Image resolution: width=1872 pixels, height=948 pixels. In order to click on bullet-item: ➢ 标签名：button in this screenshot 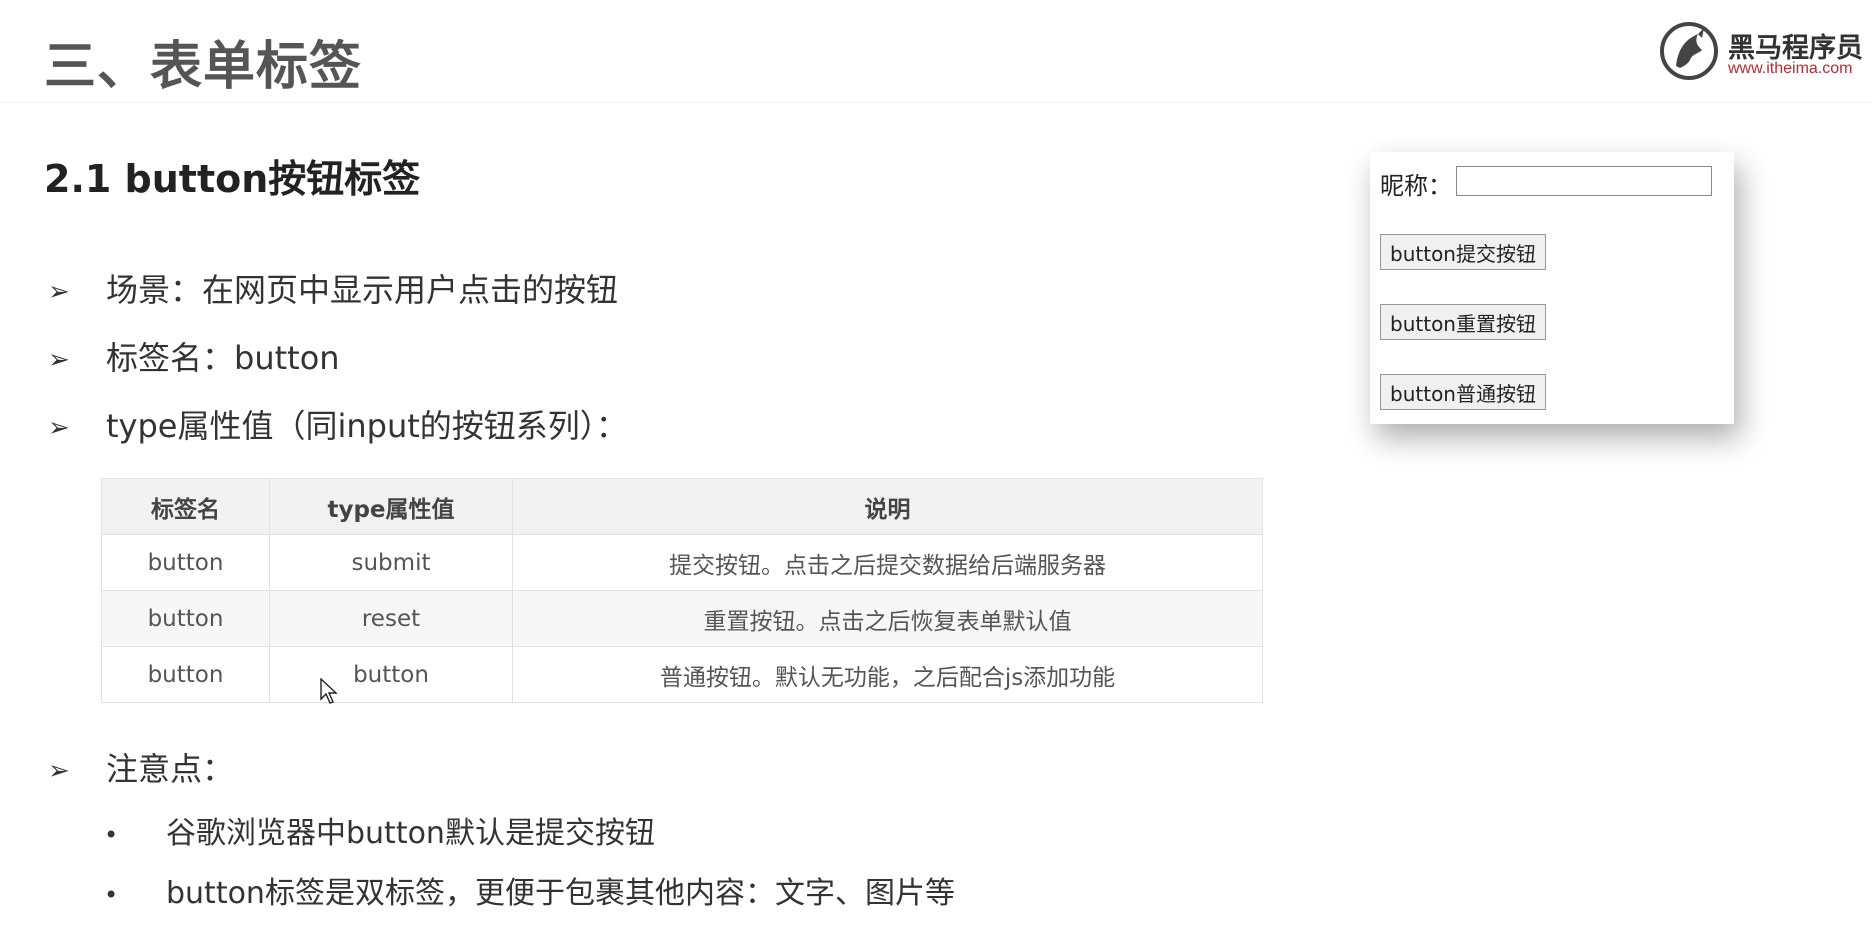, I will do `click(194, 356)`.